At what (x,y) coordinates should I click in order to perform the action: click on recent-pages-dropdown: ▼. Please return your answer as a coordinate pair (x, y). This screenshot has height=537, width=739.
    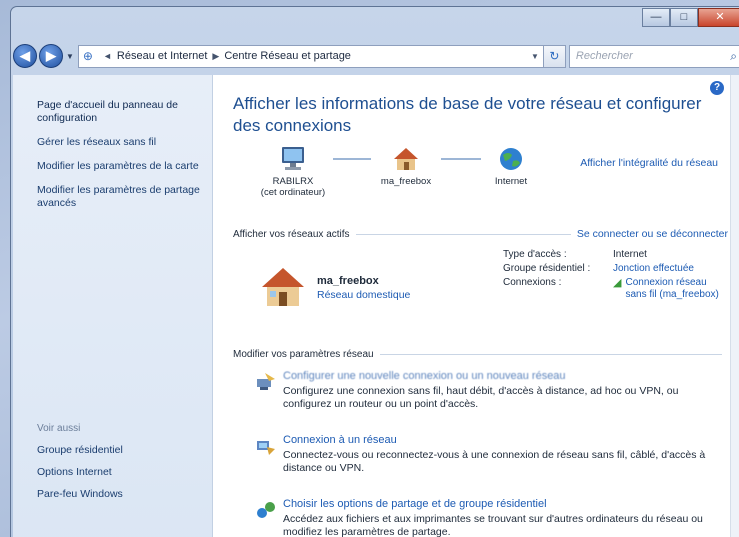
    Looking at the image, I should click on (70, 56).